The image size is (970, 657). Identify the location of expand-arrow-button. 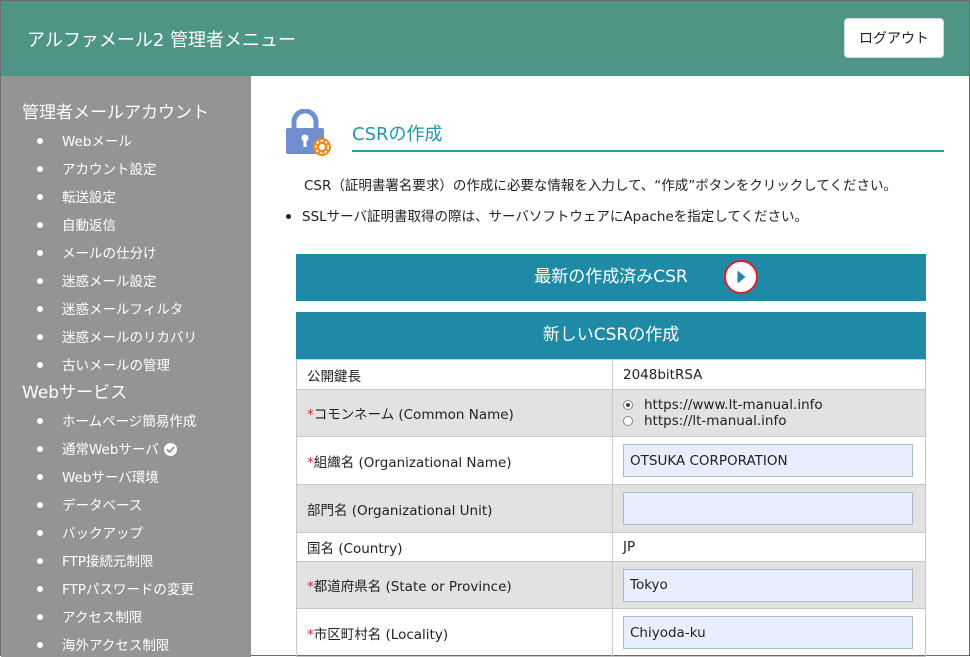
(741, 277).